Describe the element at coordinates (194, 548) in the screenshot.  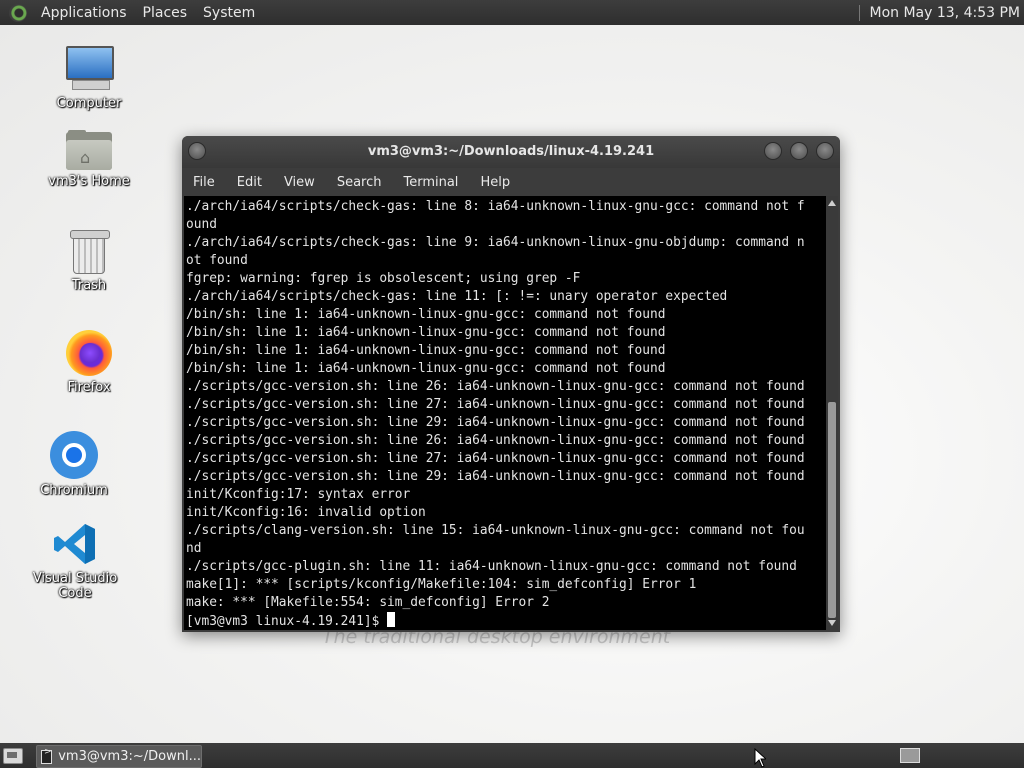
I see `terminal-line: nd` at that location.